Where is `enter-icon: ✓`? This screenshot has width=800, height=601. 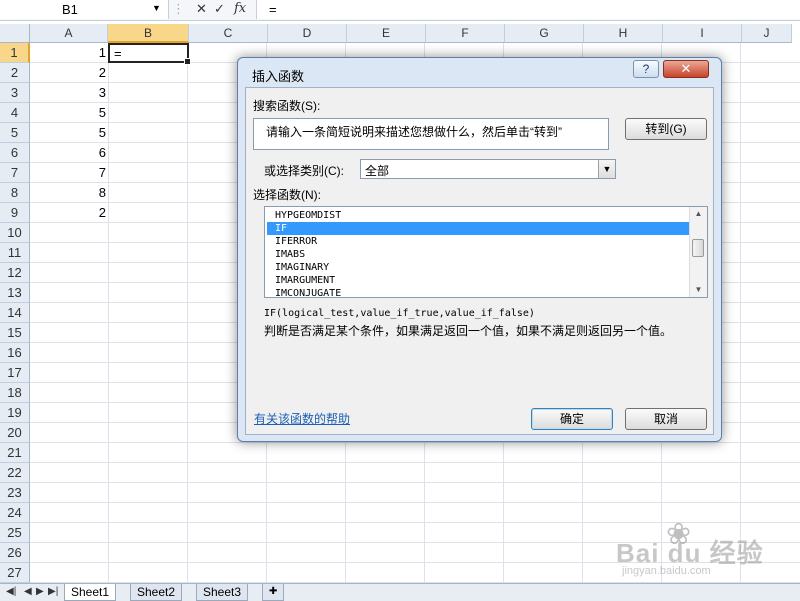
enter-icon: ✓ is located at coordinates (219, 9).